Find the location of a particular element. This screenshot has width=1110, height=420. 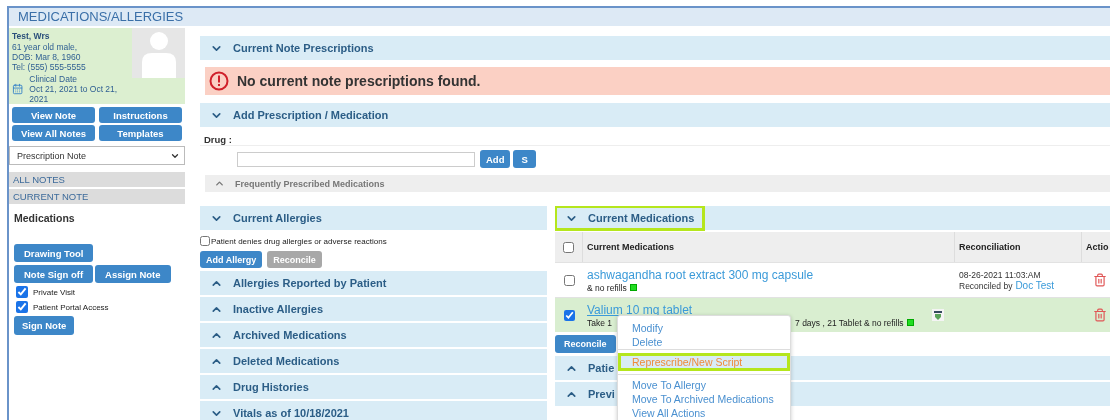

select-all-checkbox is located at coordinates (568, 247).